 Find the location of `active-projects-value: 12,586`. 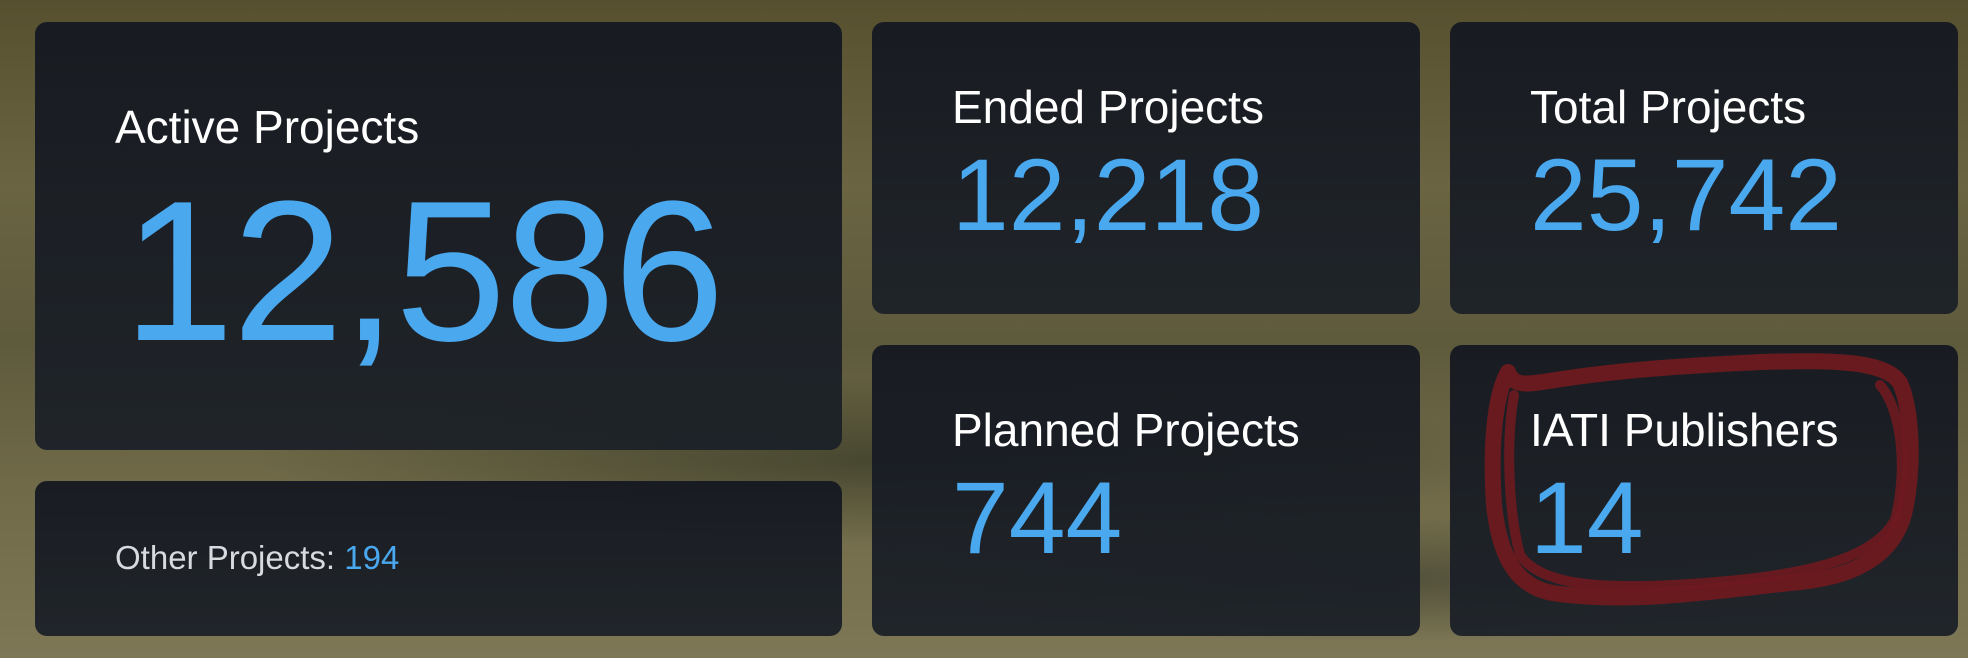

active-projects-value: 12,586 is located at coordinates (424, 271).